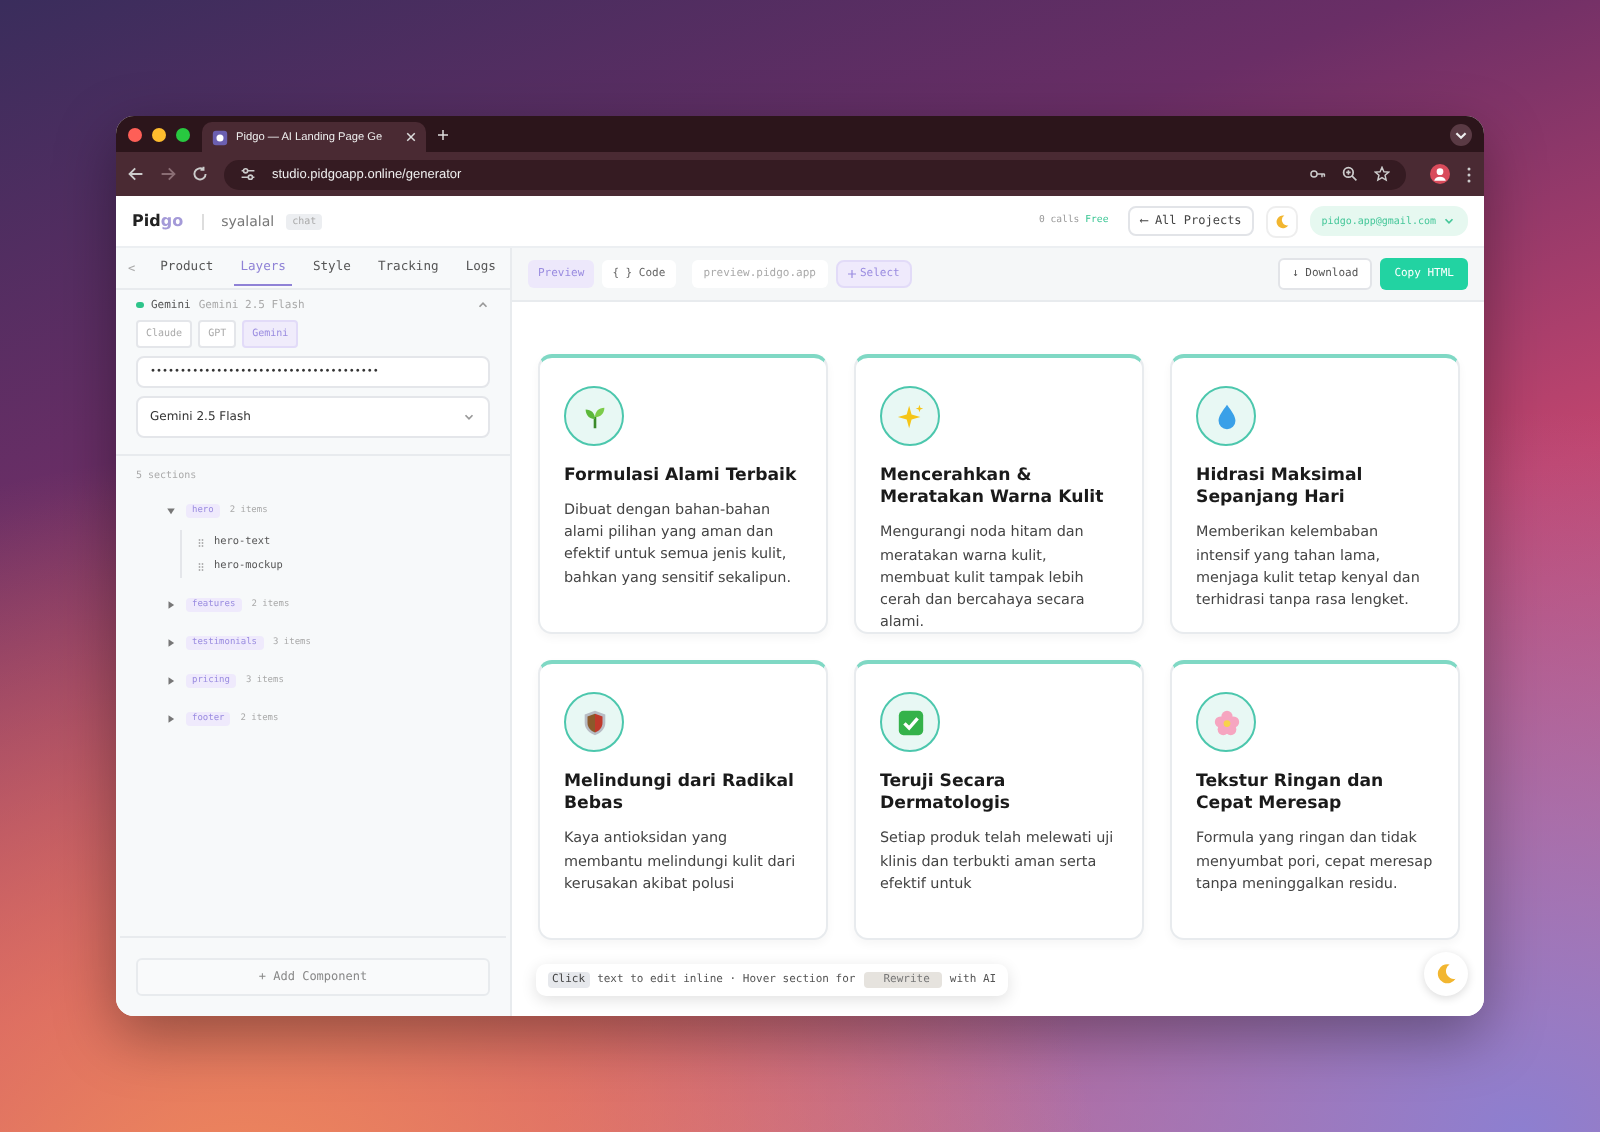 The width and height of the screenshot is (1600, 1132). I want to click on plus-icon, so click(851, 274).